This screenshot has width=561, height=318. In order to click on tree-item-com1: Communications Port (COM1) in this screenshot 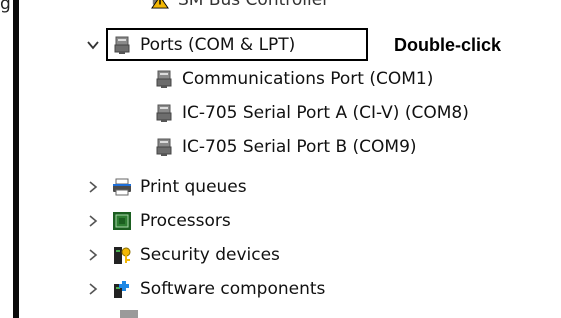, I will do `click(293, 79)`.